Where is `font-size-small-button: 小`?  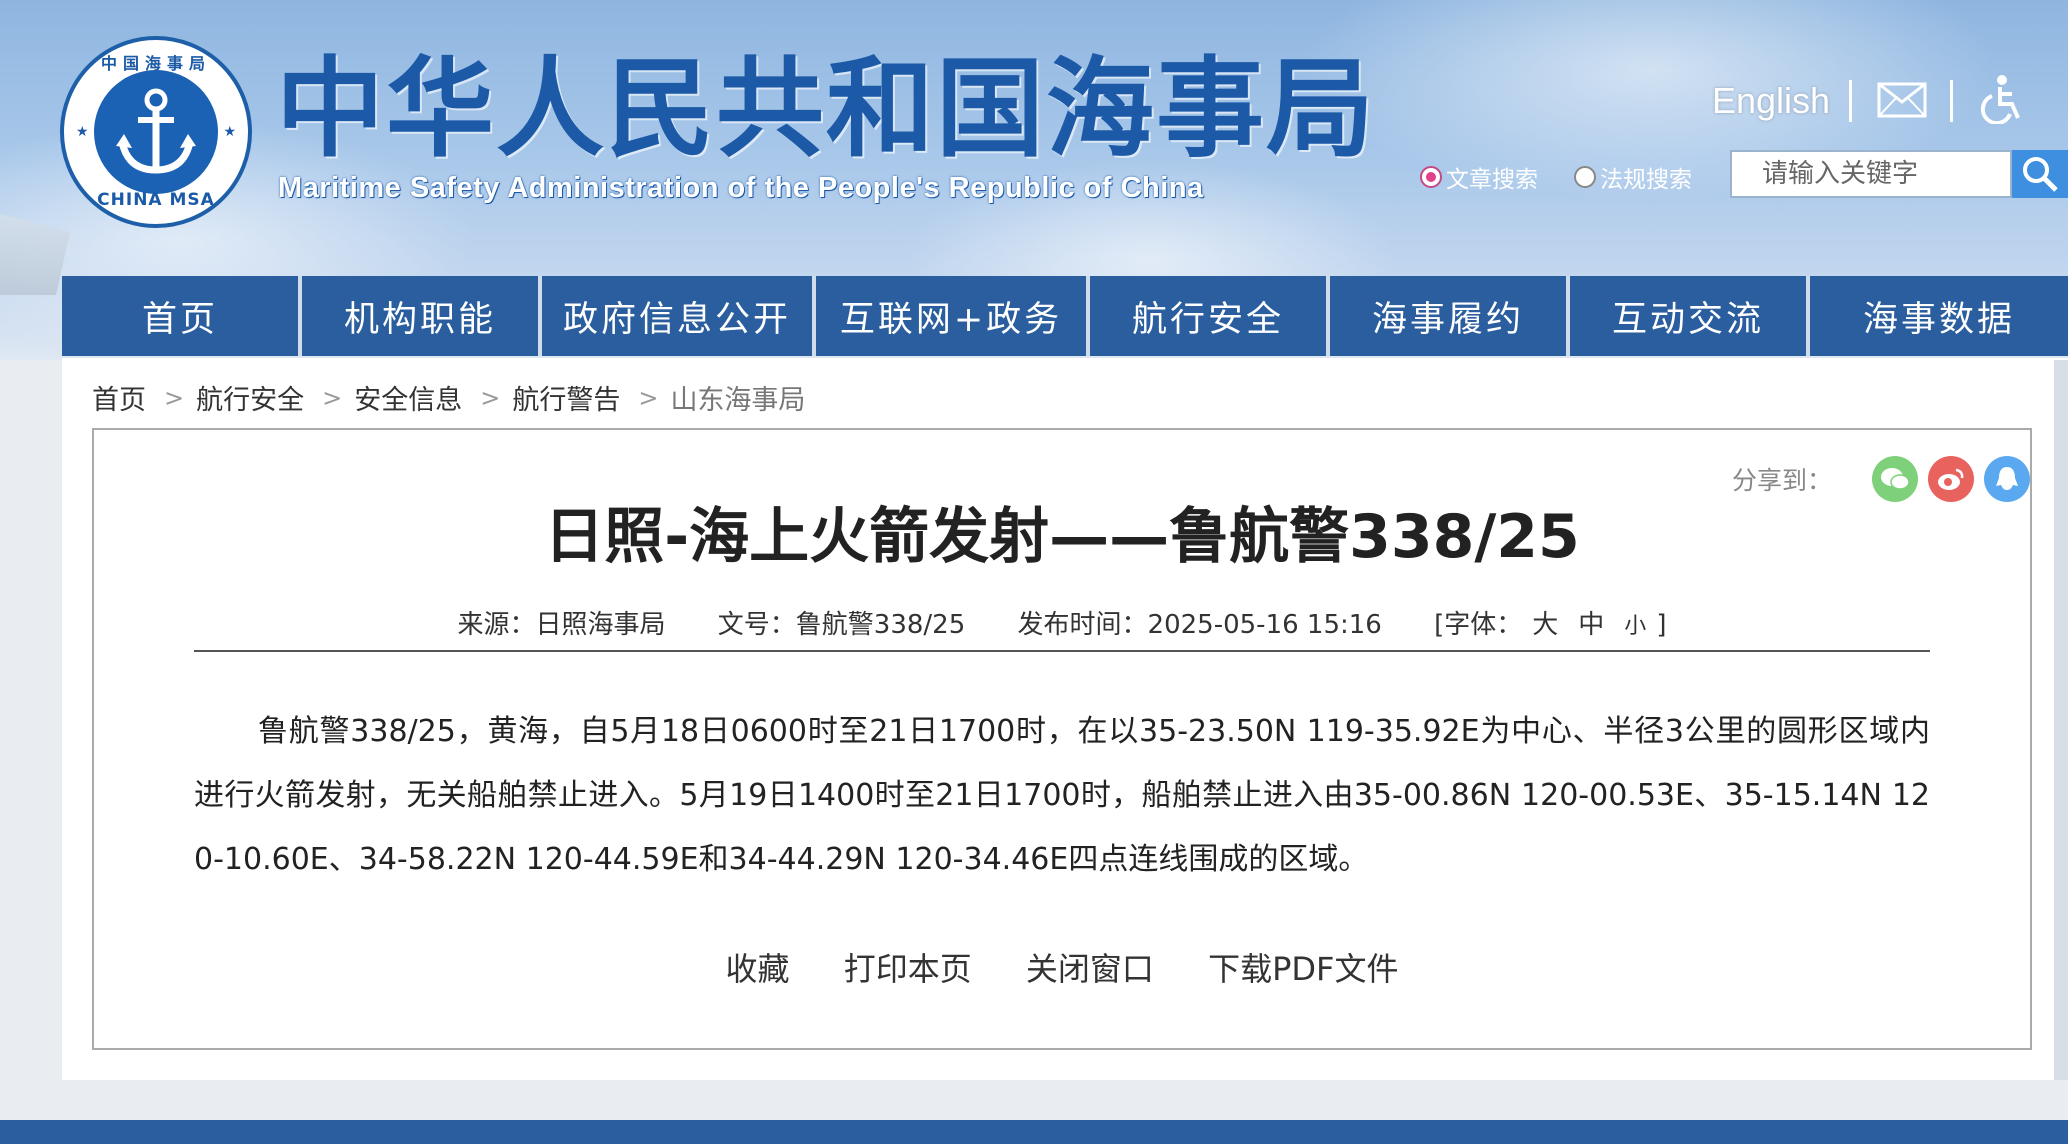
font-size-small-button: 小 is located at coordinates (1635, 626).